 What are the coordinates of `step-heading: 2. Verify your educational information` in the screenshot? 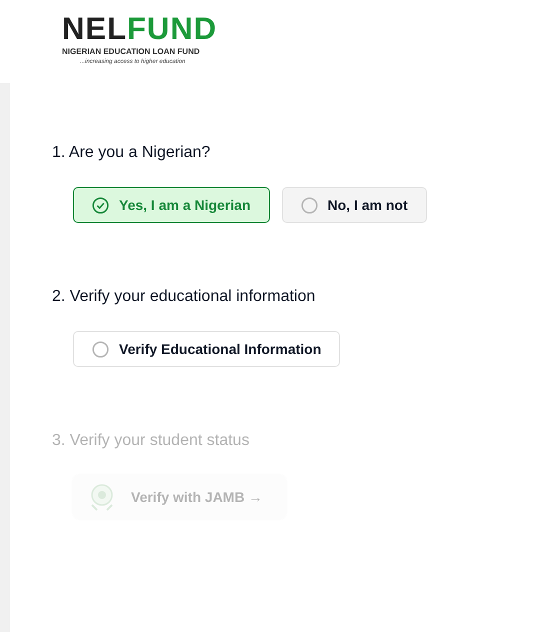 It's located at (184, 297).